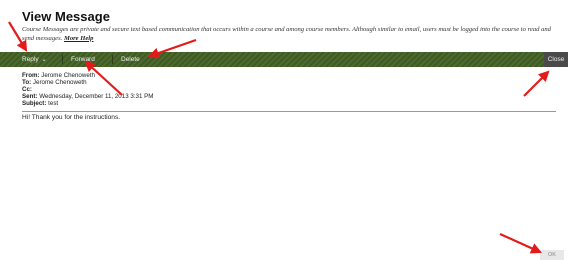  What do you see at coordinates (59, 82) in the screenshot?
I see `to-value: Jerome Chenoweth` at bounding box center [59, 82].